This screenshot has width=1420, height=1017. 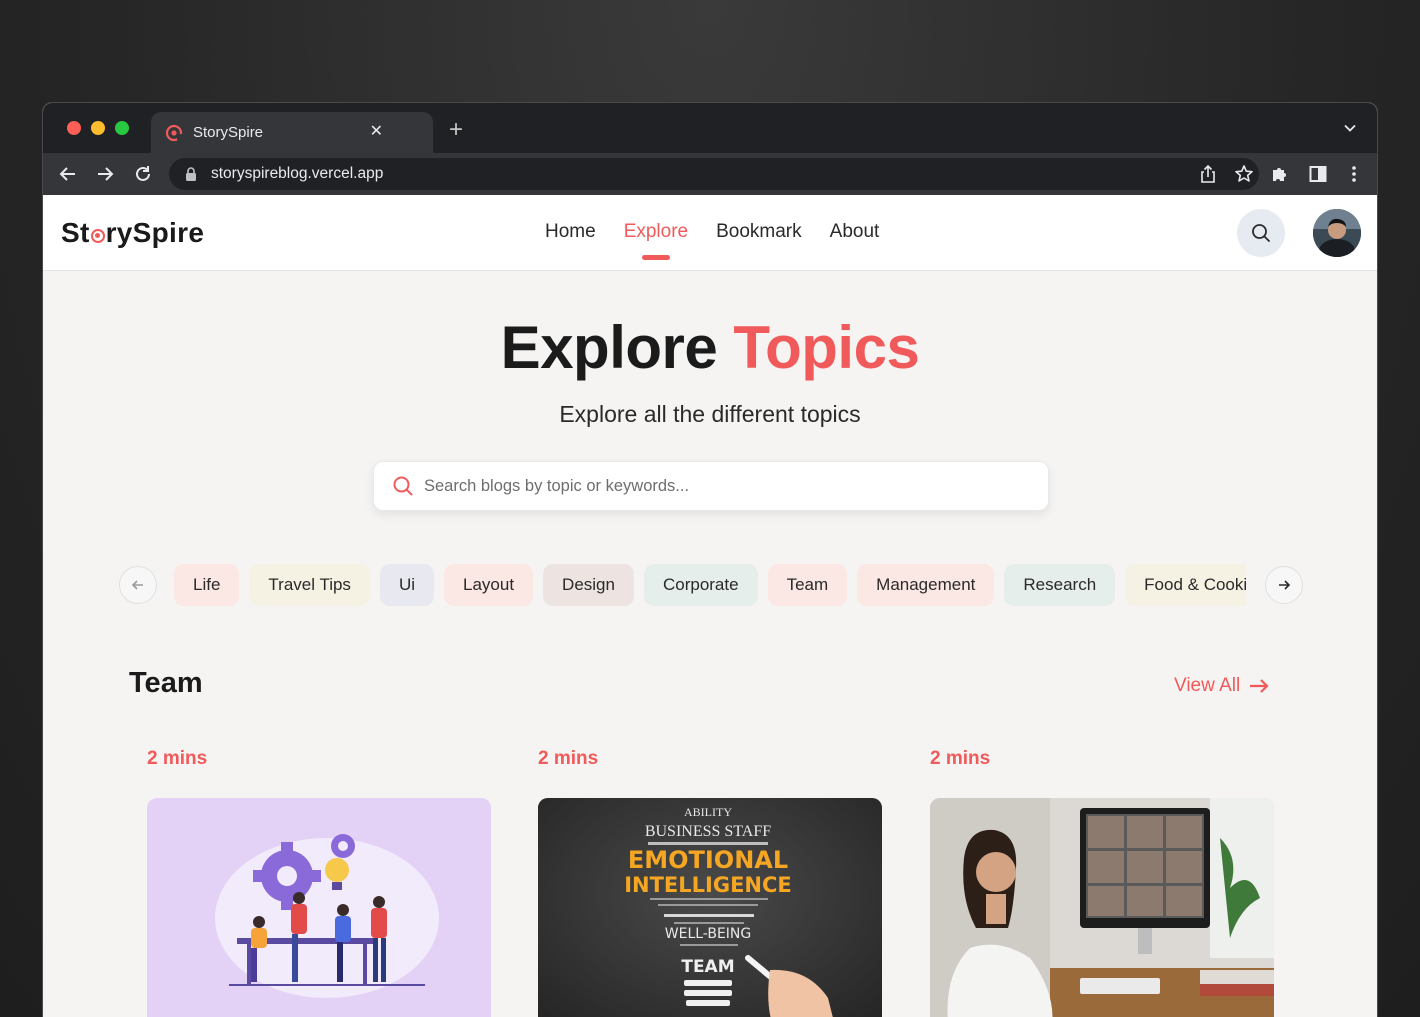 What do you see at coordinates (707, 967) in the screenshot?
I see `chalk-word-team: TEAM` at bounding box center [707, 967].